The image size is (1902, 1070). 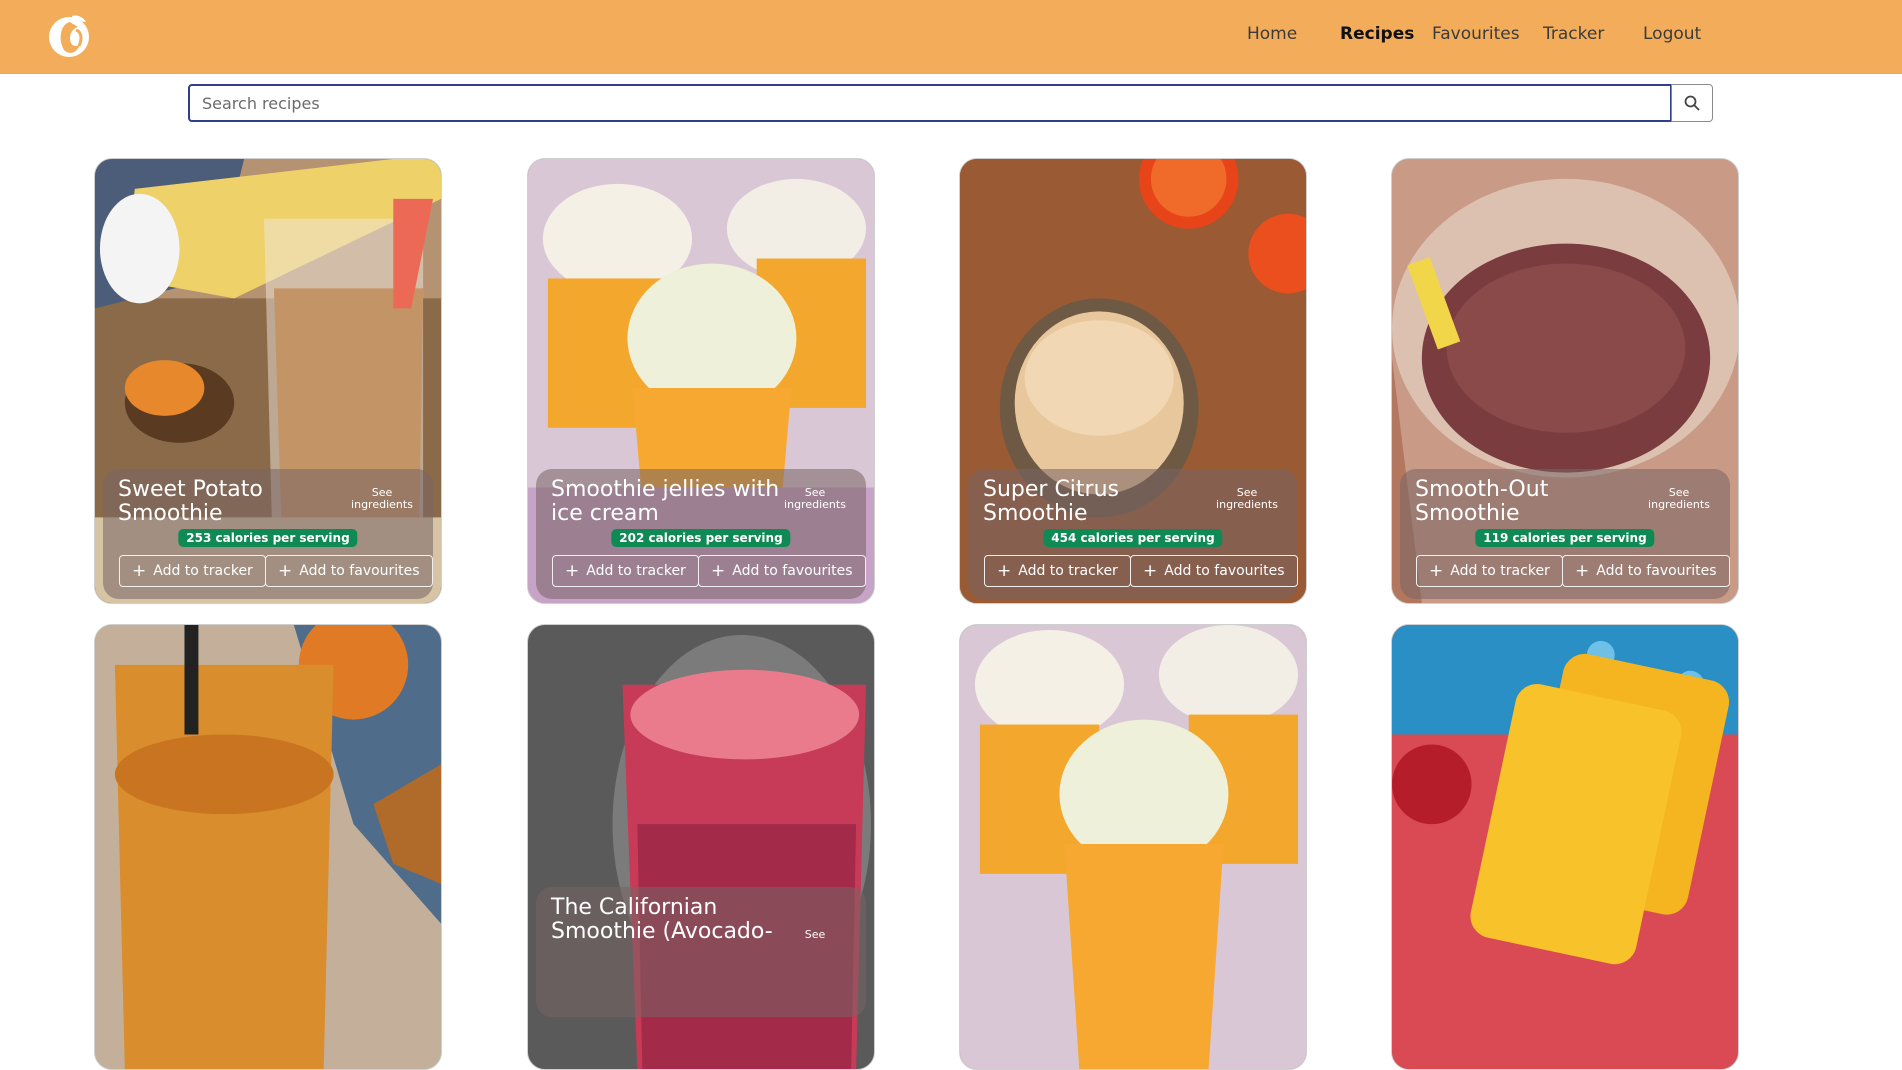 I want to click on calories-badge: 202 calories per serving, so click(x=701, y=538).